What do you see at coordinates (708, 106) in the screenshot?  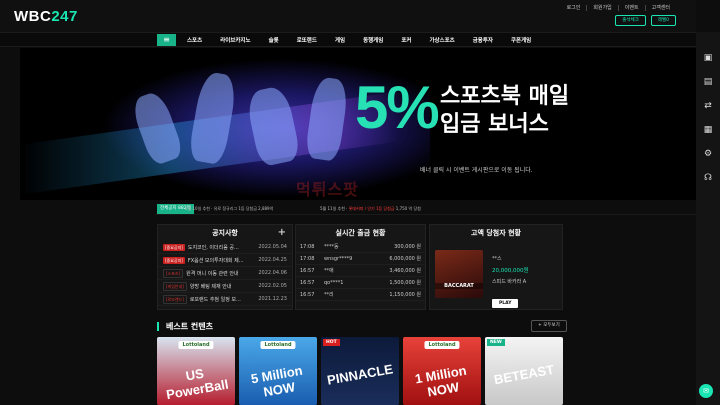 I see `exchange-icon: ⇄` at bounding box center [708, 106].